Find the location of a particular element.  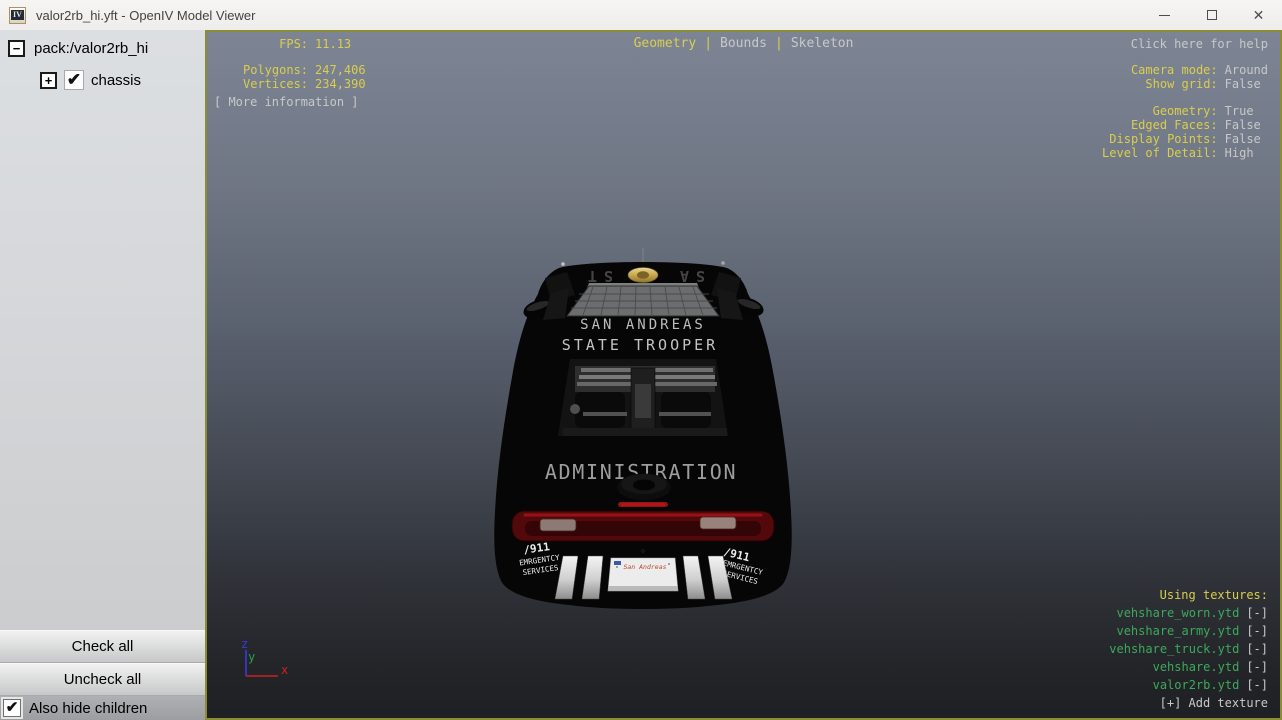

minimize-icon is located at coordinates (1164, 15).